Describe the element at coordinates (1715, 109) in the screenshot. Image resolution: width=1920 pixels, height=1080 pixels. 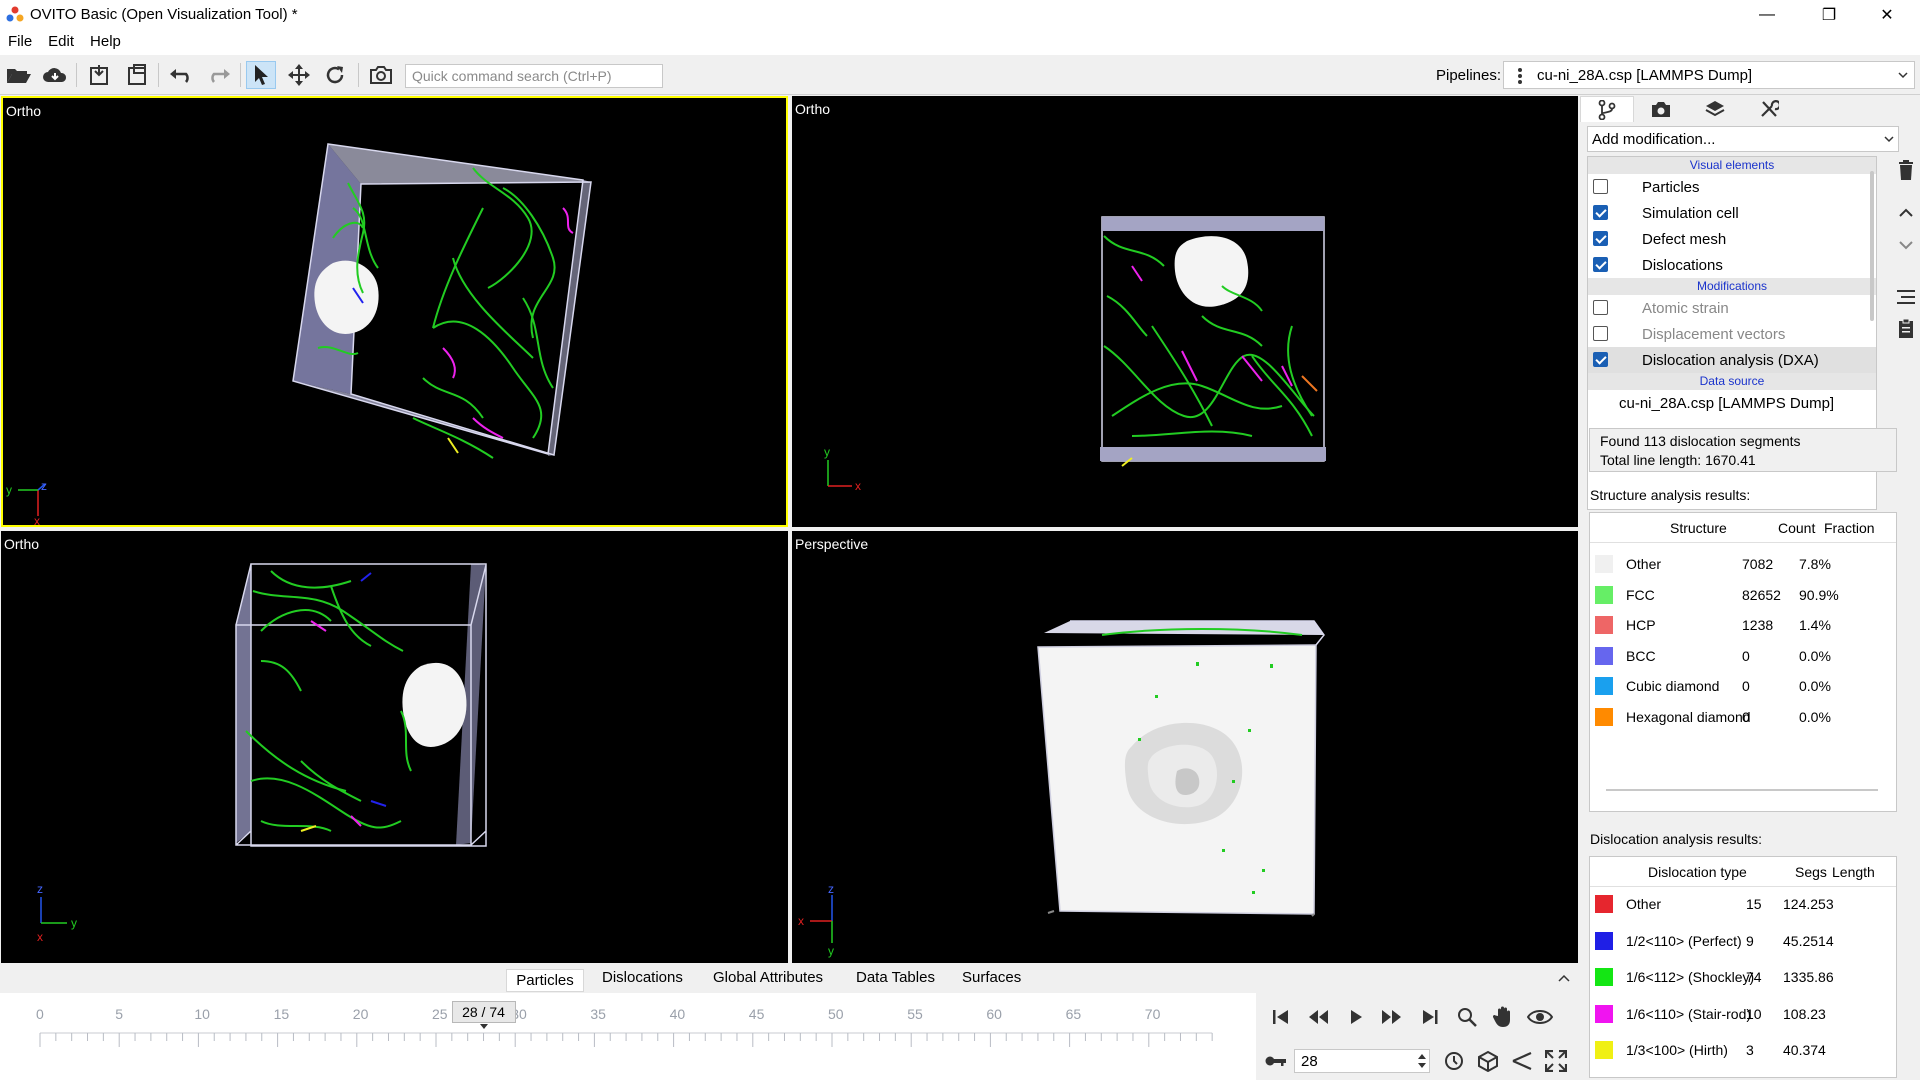
I see `tab-overlays` at that location.